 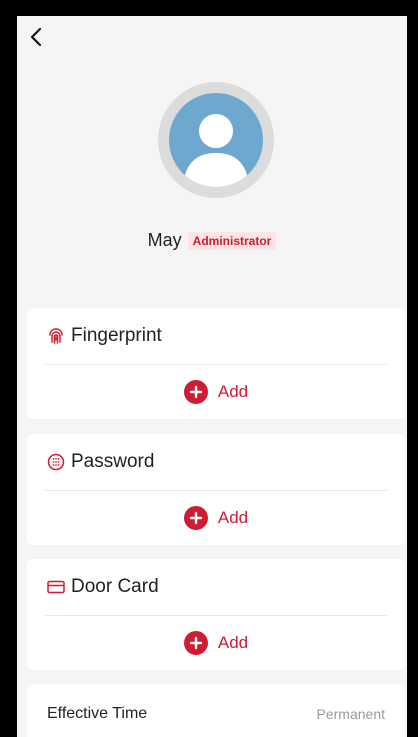 I want to click on fingerprint-label: Fingerprint, so click(x=116, y=335).